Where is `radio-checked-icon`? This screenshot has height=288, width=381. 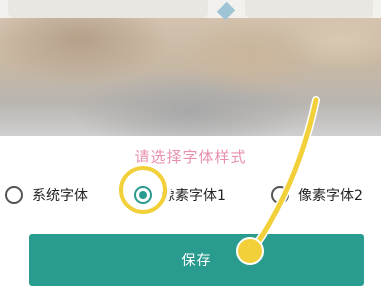 radio-checked-icon is located at coordinates (143, 195).